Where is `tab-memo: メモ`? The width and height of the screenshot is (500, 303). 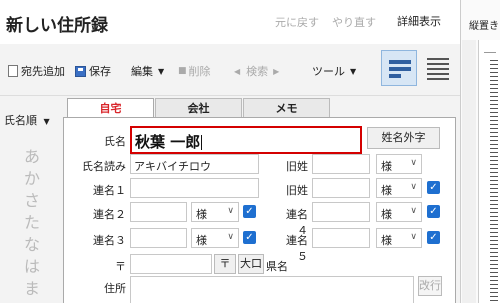
tab-memo: メモ is located at coordinates (286, 108).